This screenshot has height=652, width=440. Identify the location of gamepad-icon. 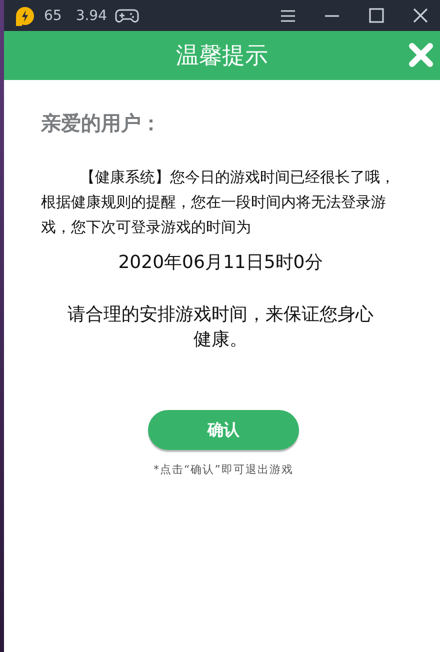
(127, 16).